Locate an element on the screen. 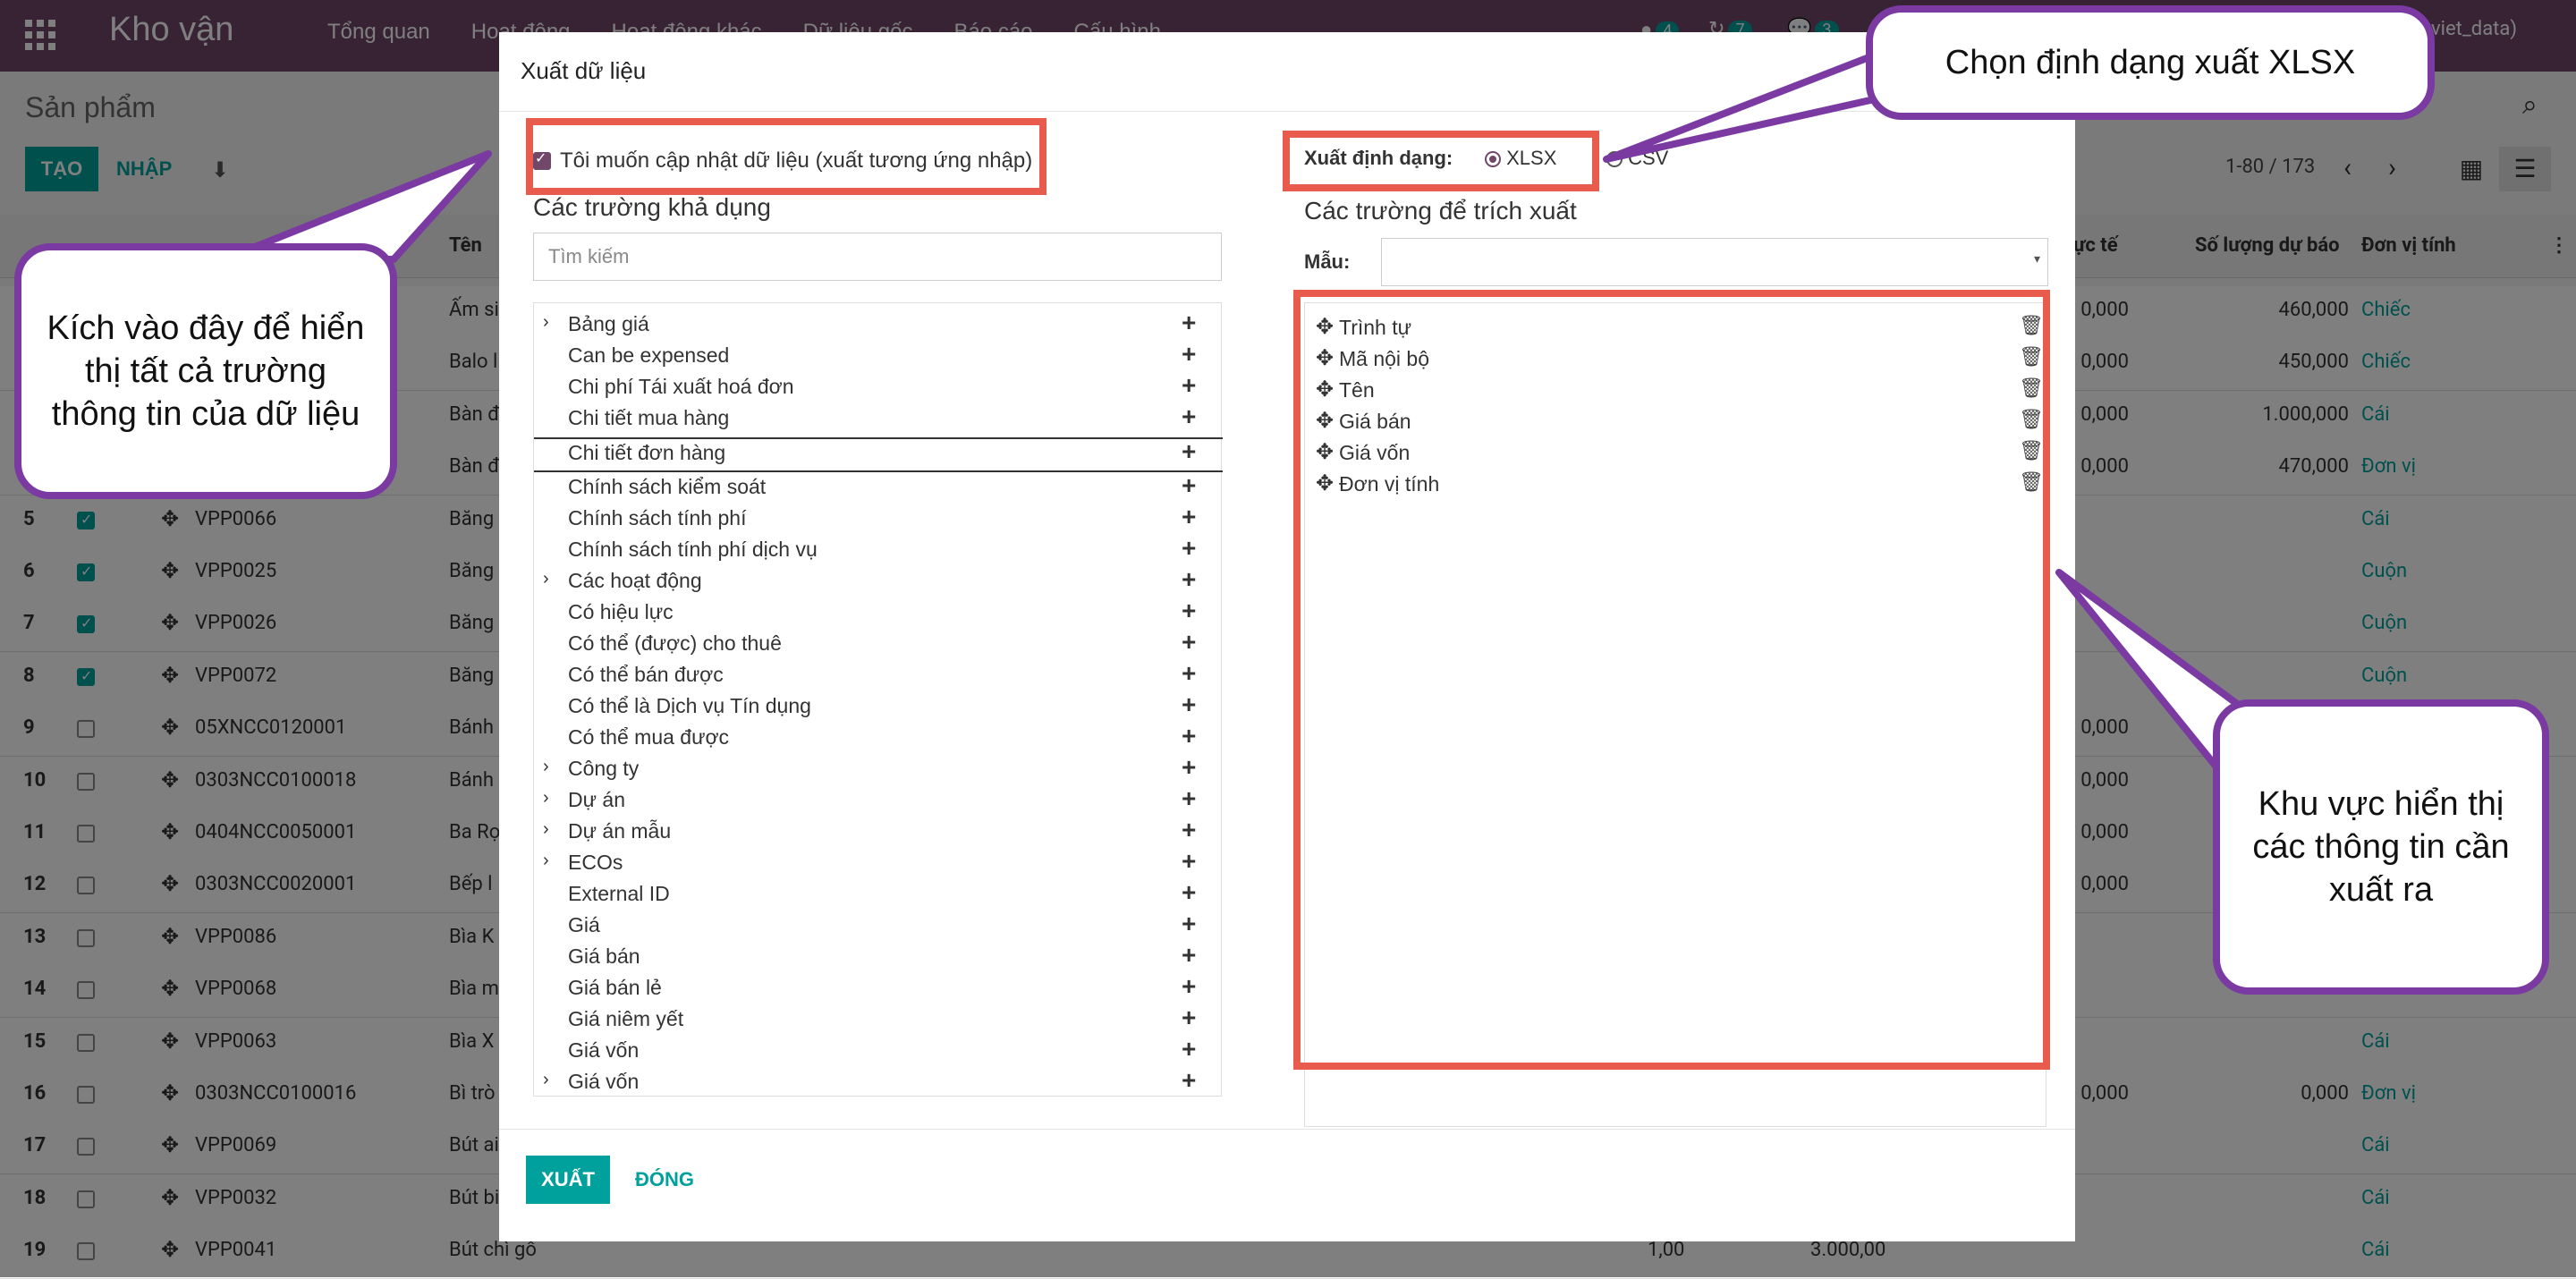 The width and height of the screenshot is (2576, 1279). top-callout: Chọn định dạng xuất XLSX is located at coordinates (2150, 62).